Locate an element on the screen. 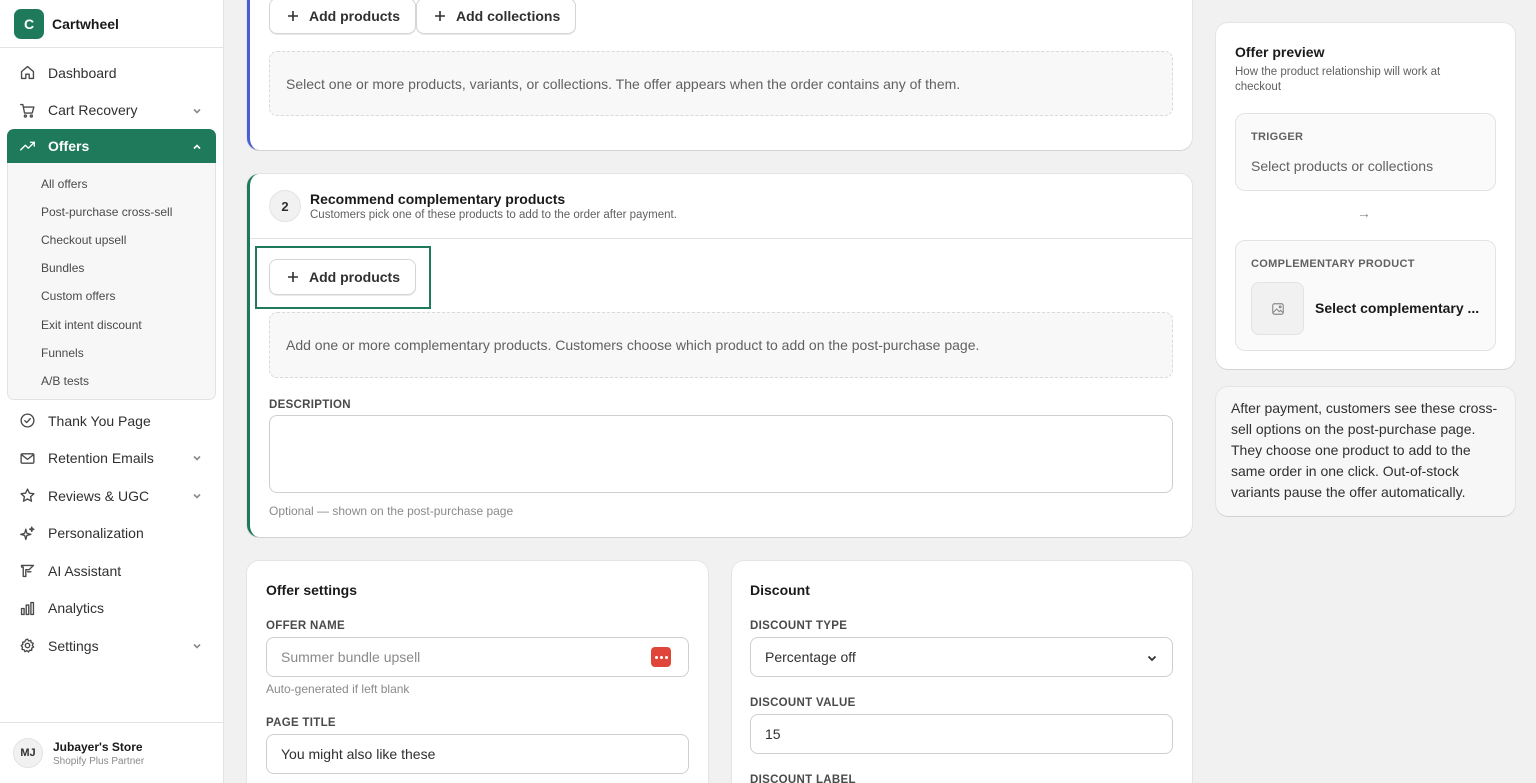 Image resolution: width=1536 pixels, height=783 pixels. nav-item-analytics: Analytics is located at coordinates (111, 608).